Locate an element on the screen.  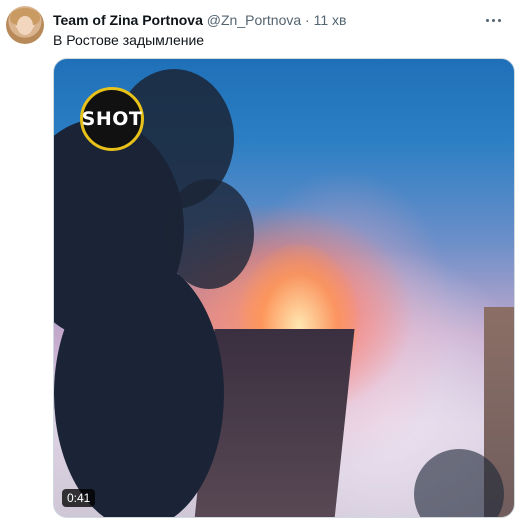
shot-logo-text: SHOT is located at coordinates (112, 119).